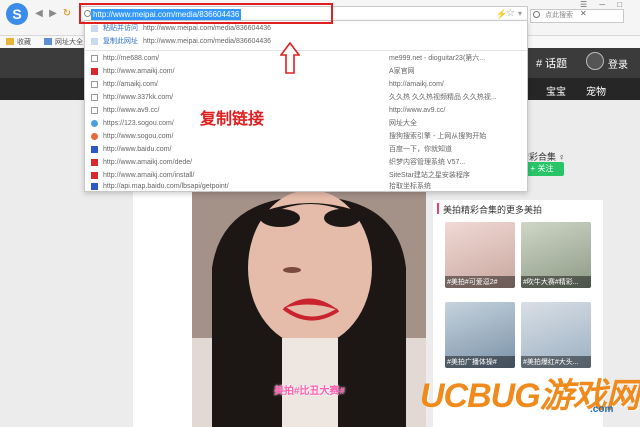  Describe the element at coordinates (306, 123) in the screenshot. I see `history-row: https://123.sogou.com/ 网址大全` at that location.